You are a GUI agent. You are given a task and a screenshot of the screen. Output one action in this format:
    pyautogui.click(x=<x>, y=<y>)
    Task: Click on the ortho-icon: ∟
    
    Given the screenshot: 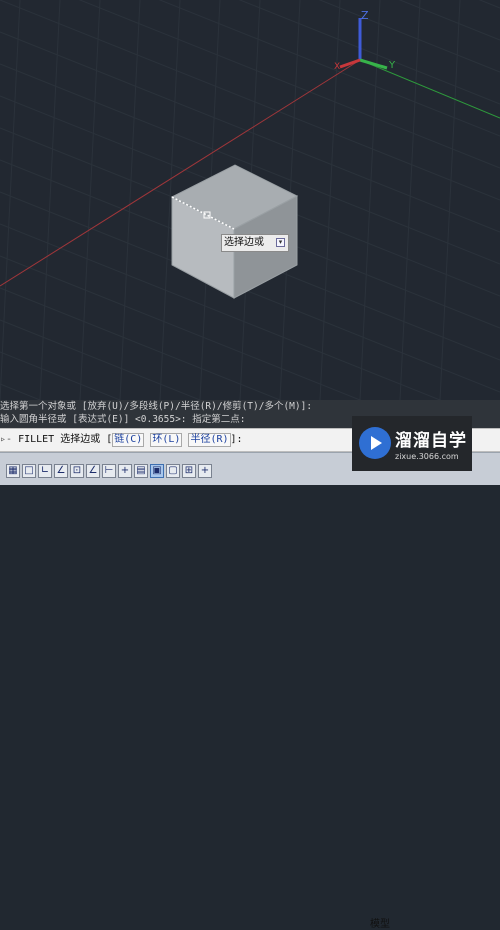 What is the action you would take?
    pyautogui.click(x=45, y=471)
    